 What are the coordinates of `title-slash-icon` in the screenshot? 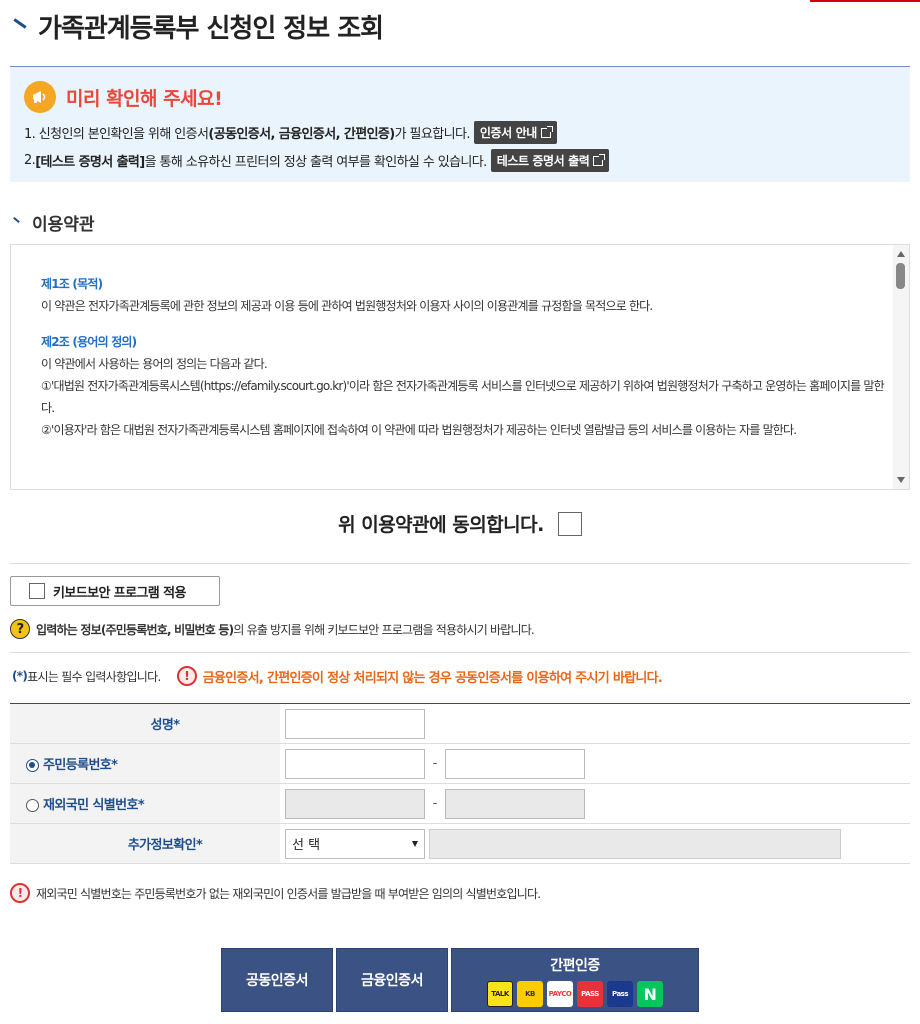 It's located at (20, 26).